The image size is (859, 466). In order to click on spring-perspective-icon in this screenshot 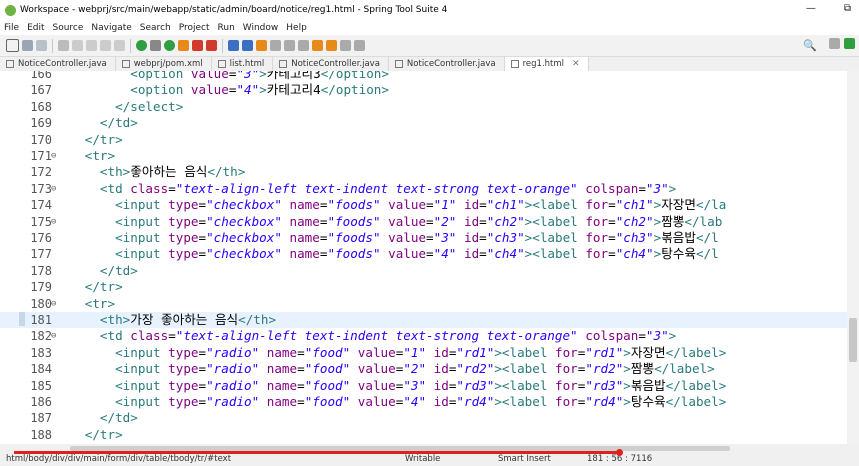, I will do `click(849, 43)`.